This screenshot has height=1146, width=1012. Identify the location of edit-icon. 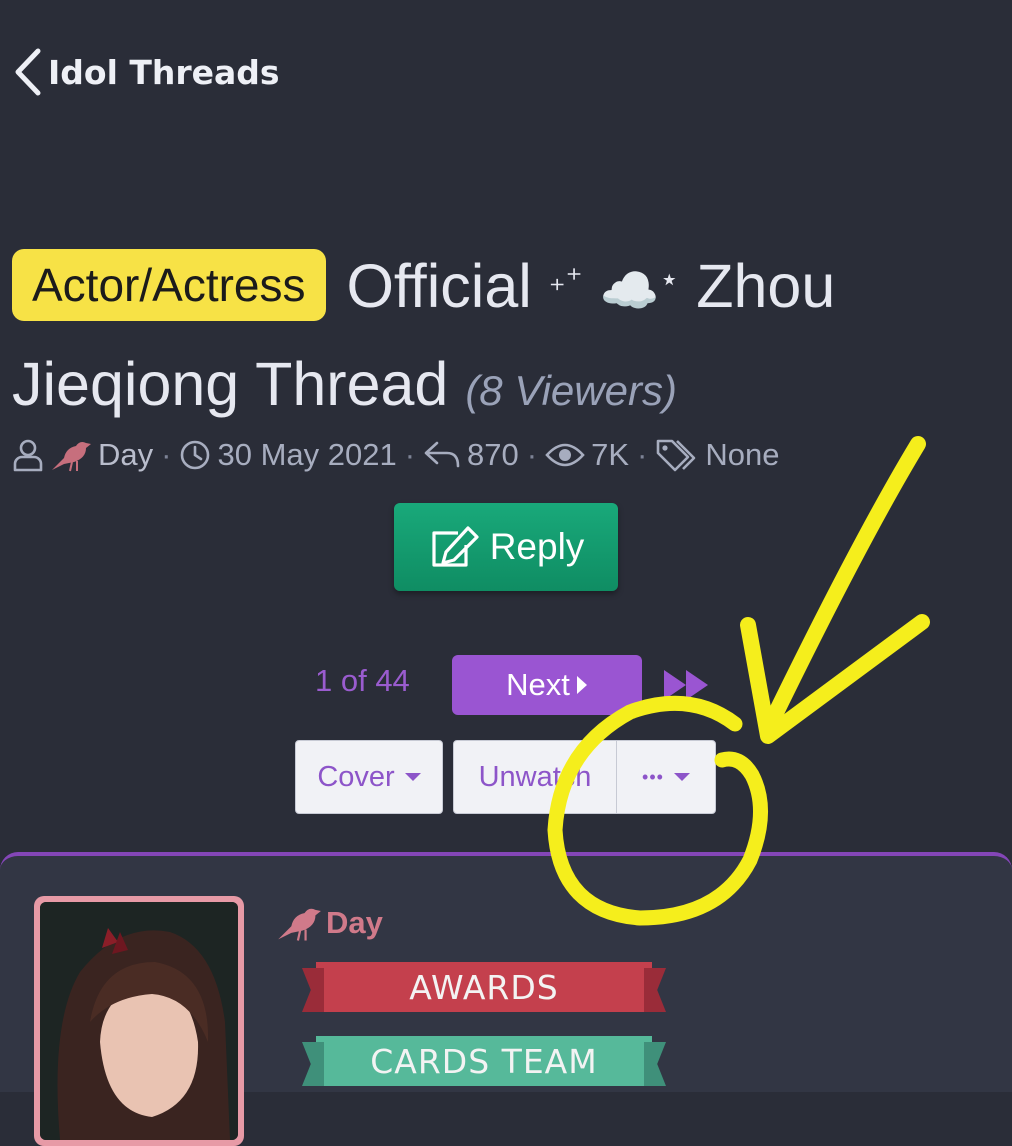
(455, 546).